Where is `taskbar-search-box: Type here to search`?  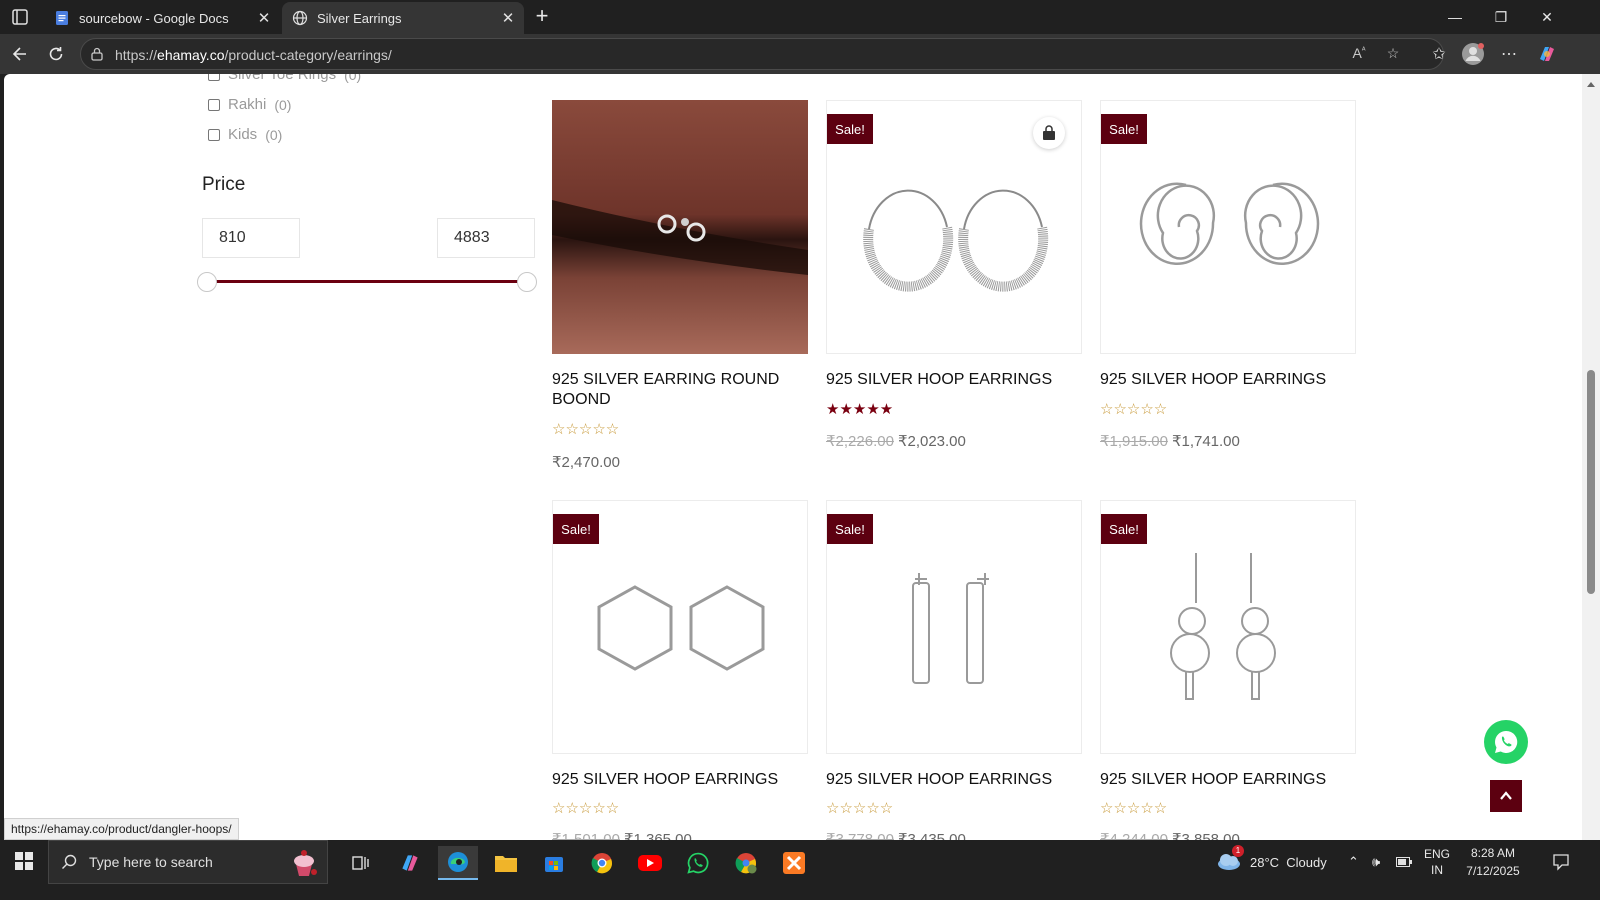
taskbar-search-box: Type here to search is located at coordinates (188, 862).